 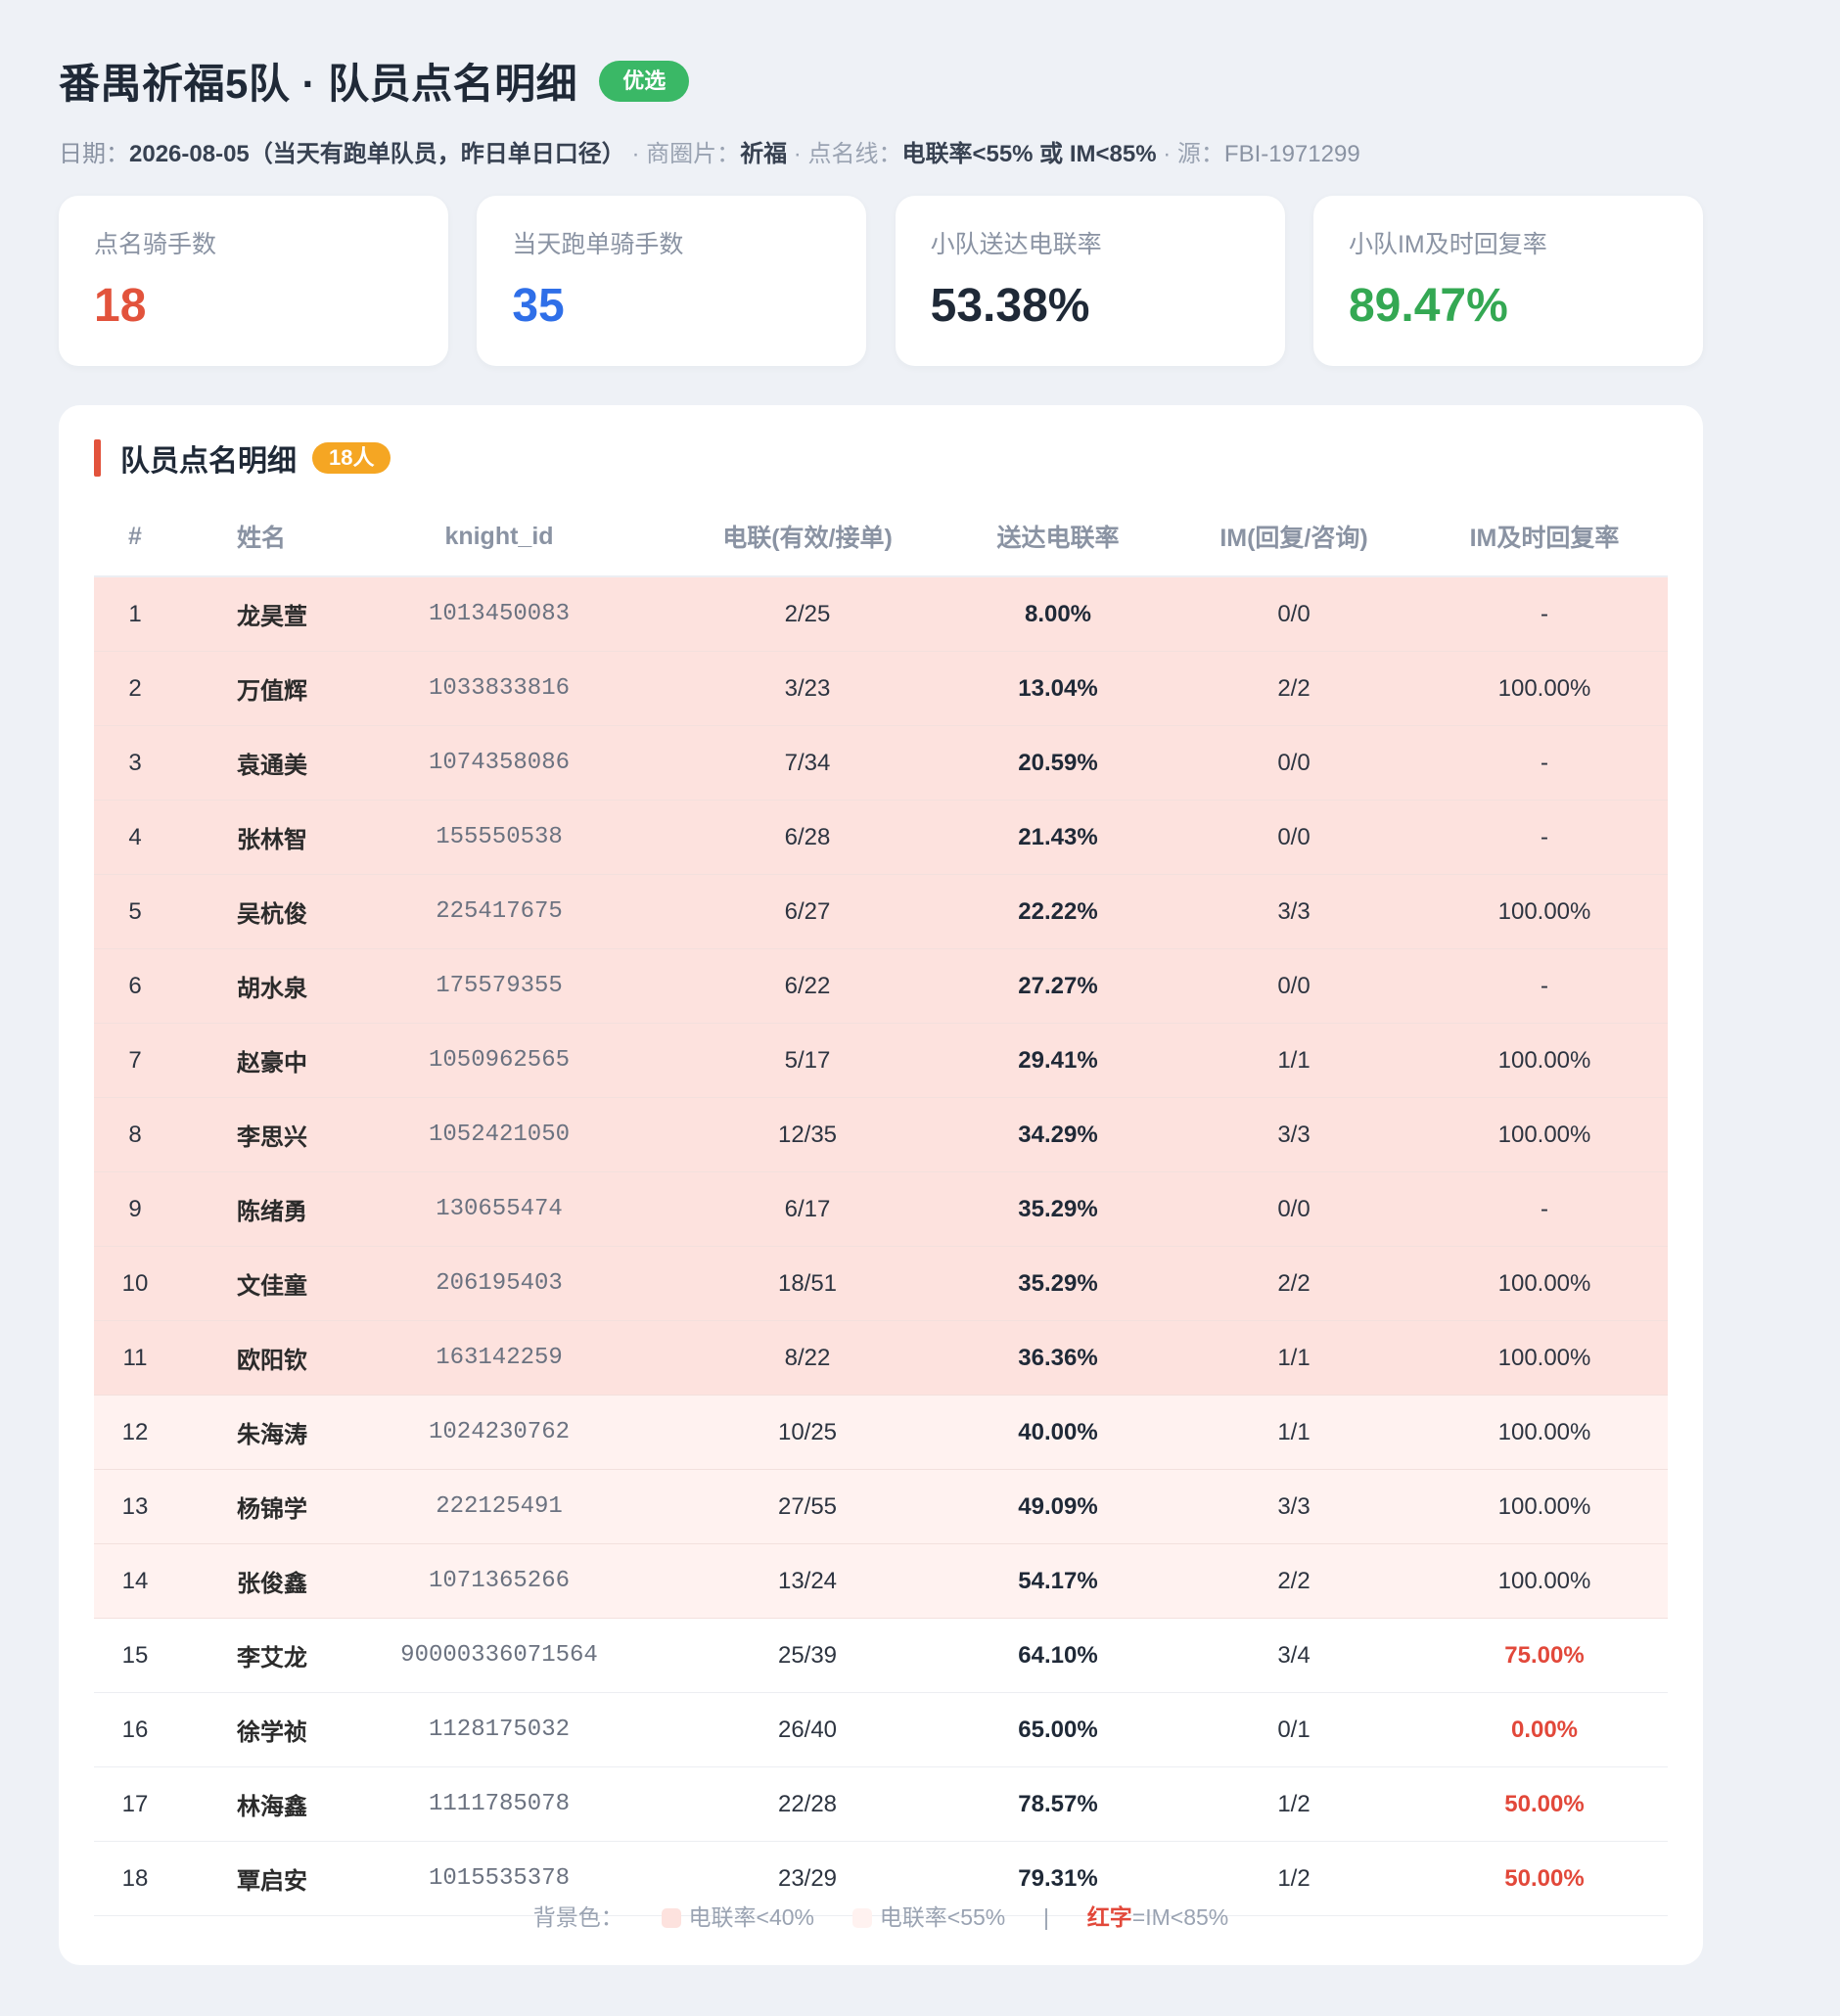 I want to click on row-index: 7, so click(x=135, y=1060).